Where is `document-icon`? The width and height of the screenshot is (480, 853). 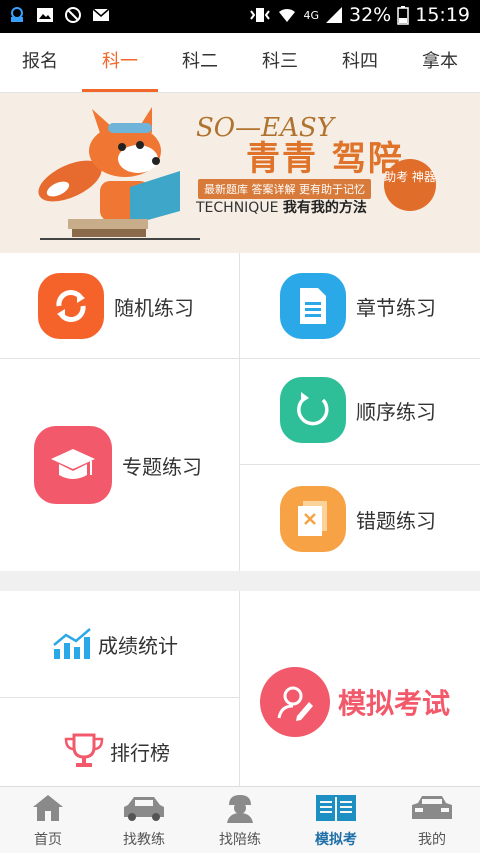 document-icon is located at coordinates (313, 306).